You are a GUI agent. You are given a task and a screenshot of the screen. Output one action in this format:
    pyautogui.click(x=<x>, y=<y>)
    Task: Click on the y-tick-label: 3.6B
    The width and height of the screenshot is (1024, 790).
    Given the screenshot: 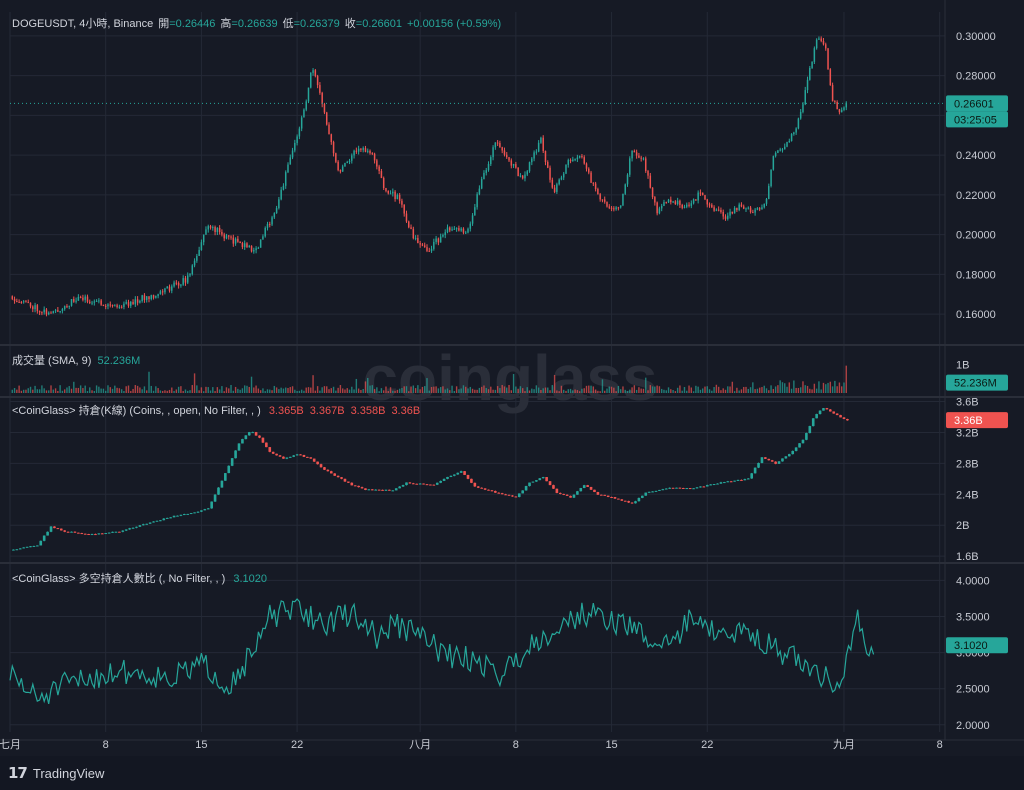 What is the action you would take?
    pyautogui.click(x=967, y=403)
    